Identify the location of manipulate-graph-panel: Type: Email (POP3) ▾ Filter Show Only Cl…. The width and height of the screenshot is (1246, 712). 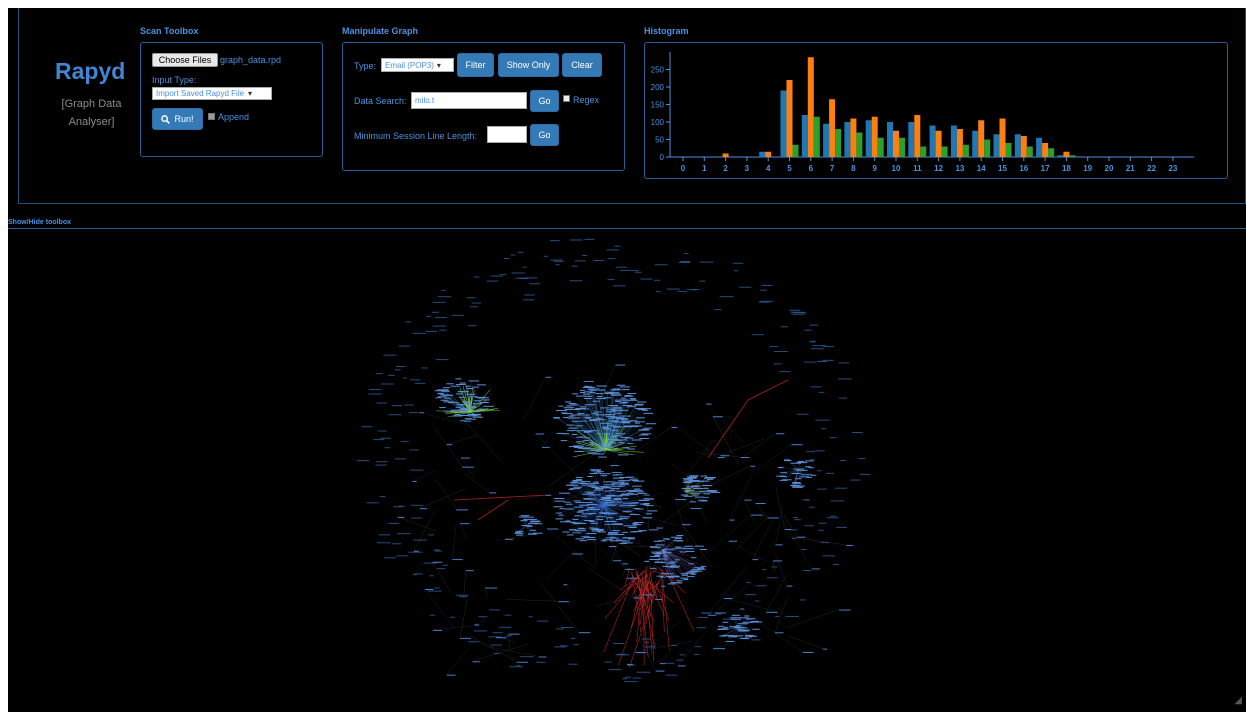
(483, 106).